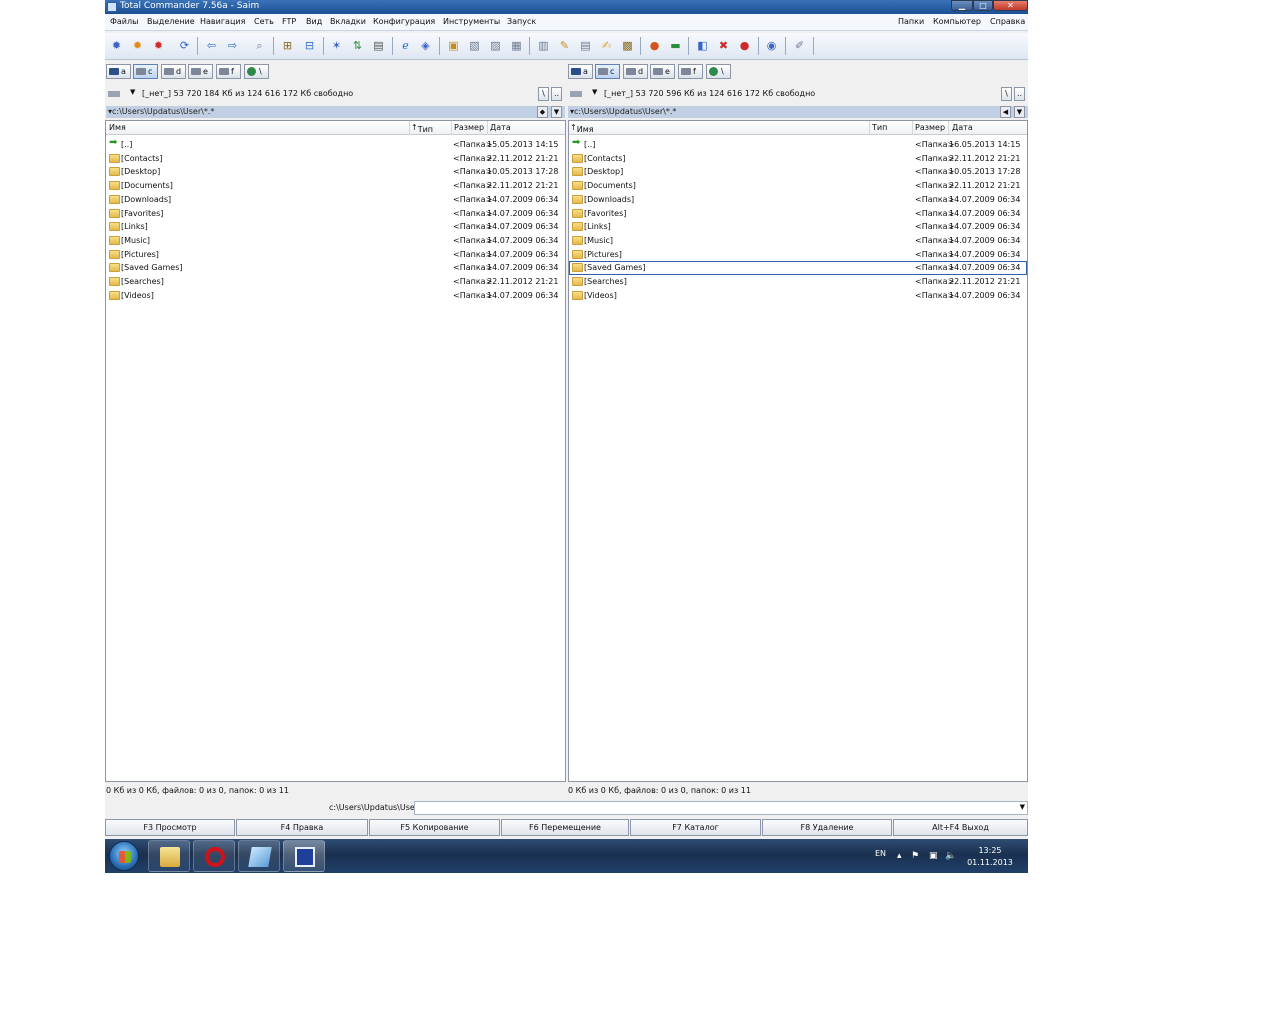 The width and height of the screenshot is (1280, 1024). I want to click on menu-selection: Выделение, so click(171, 21).